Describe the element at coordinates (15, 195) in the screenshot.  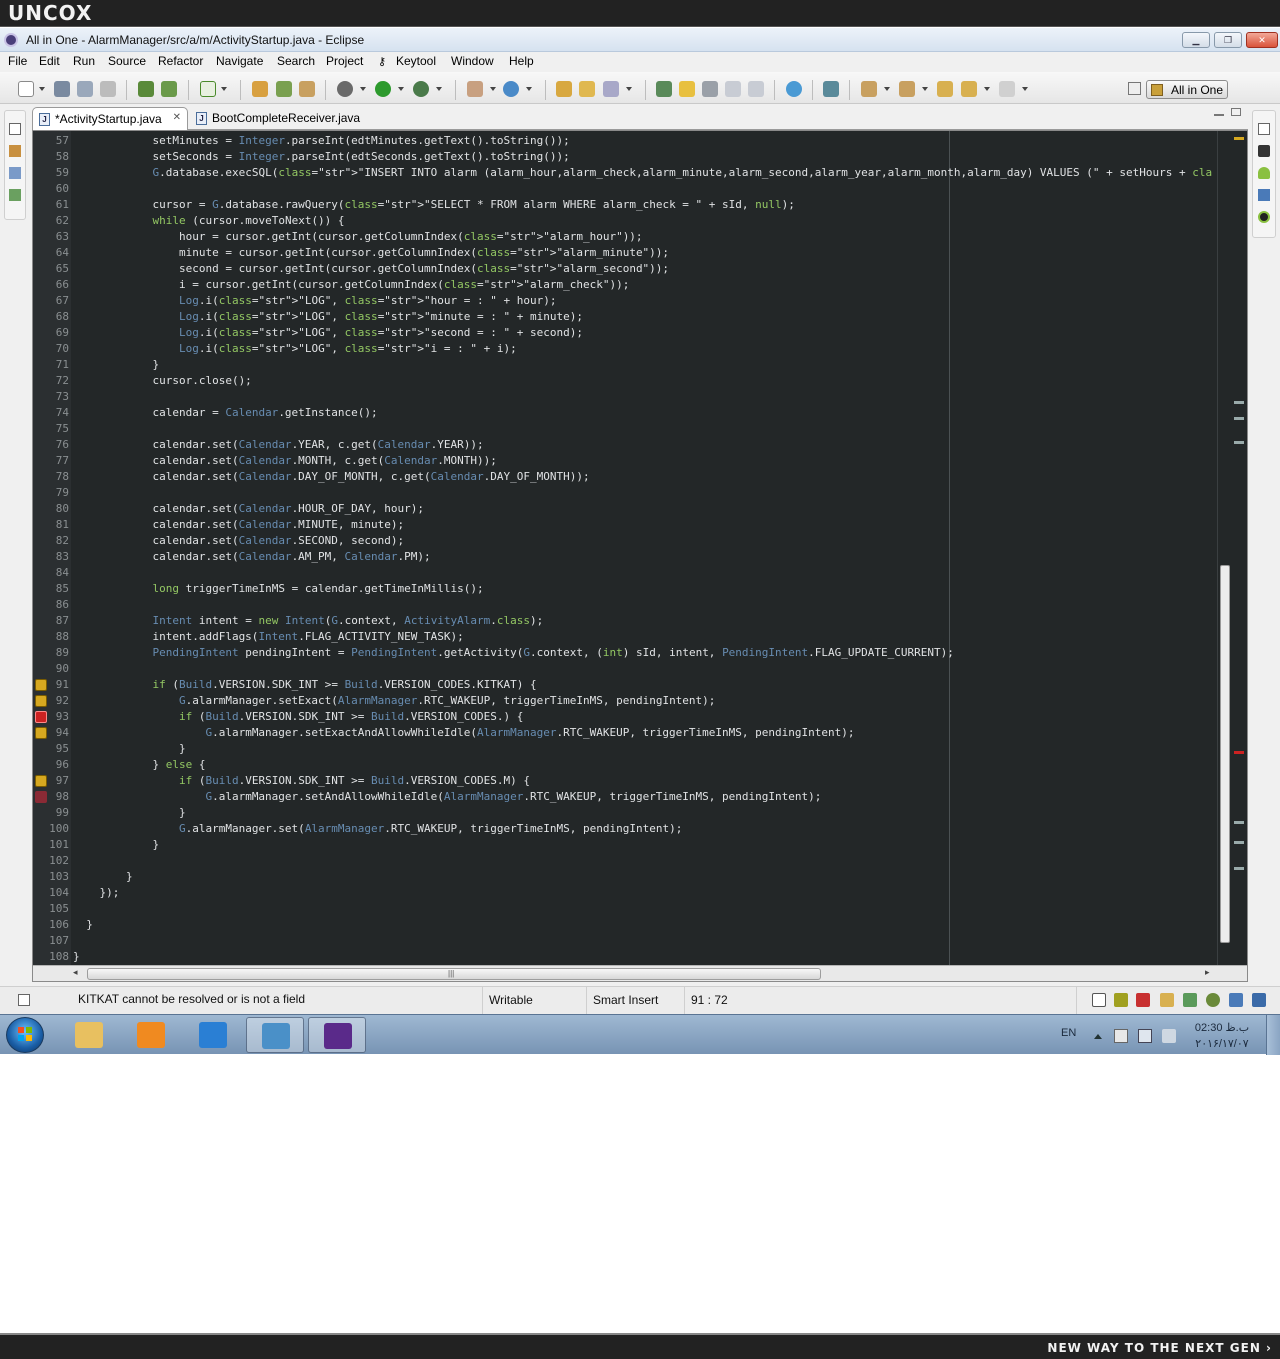
I see `hierarchy-view-icon` at that location.